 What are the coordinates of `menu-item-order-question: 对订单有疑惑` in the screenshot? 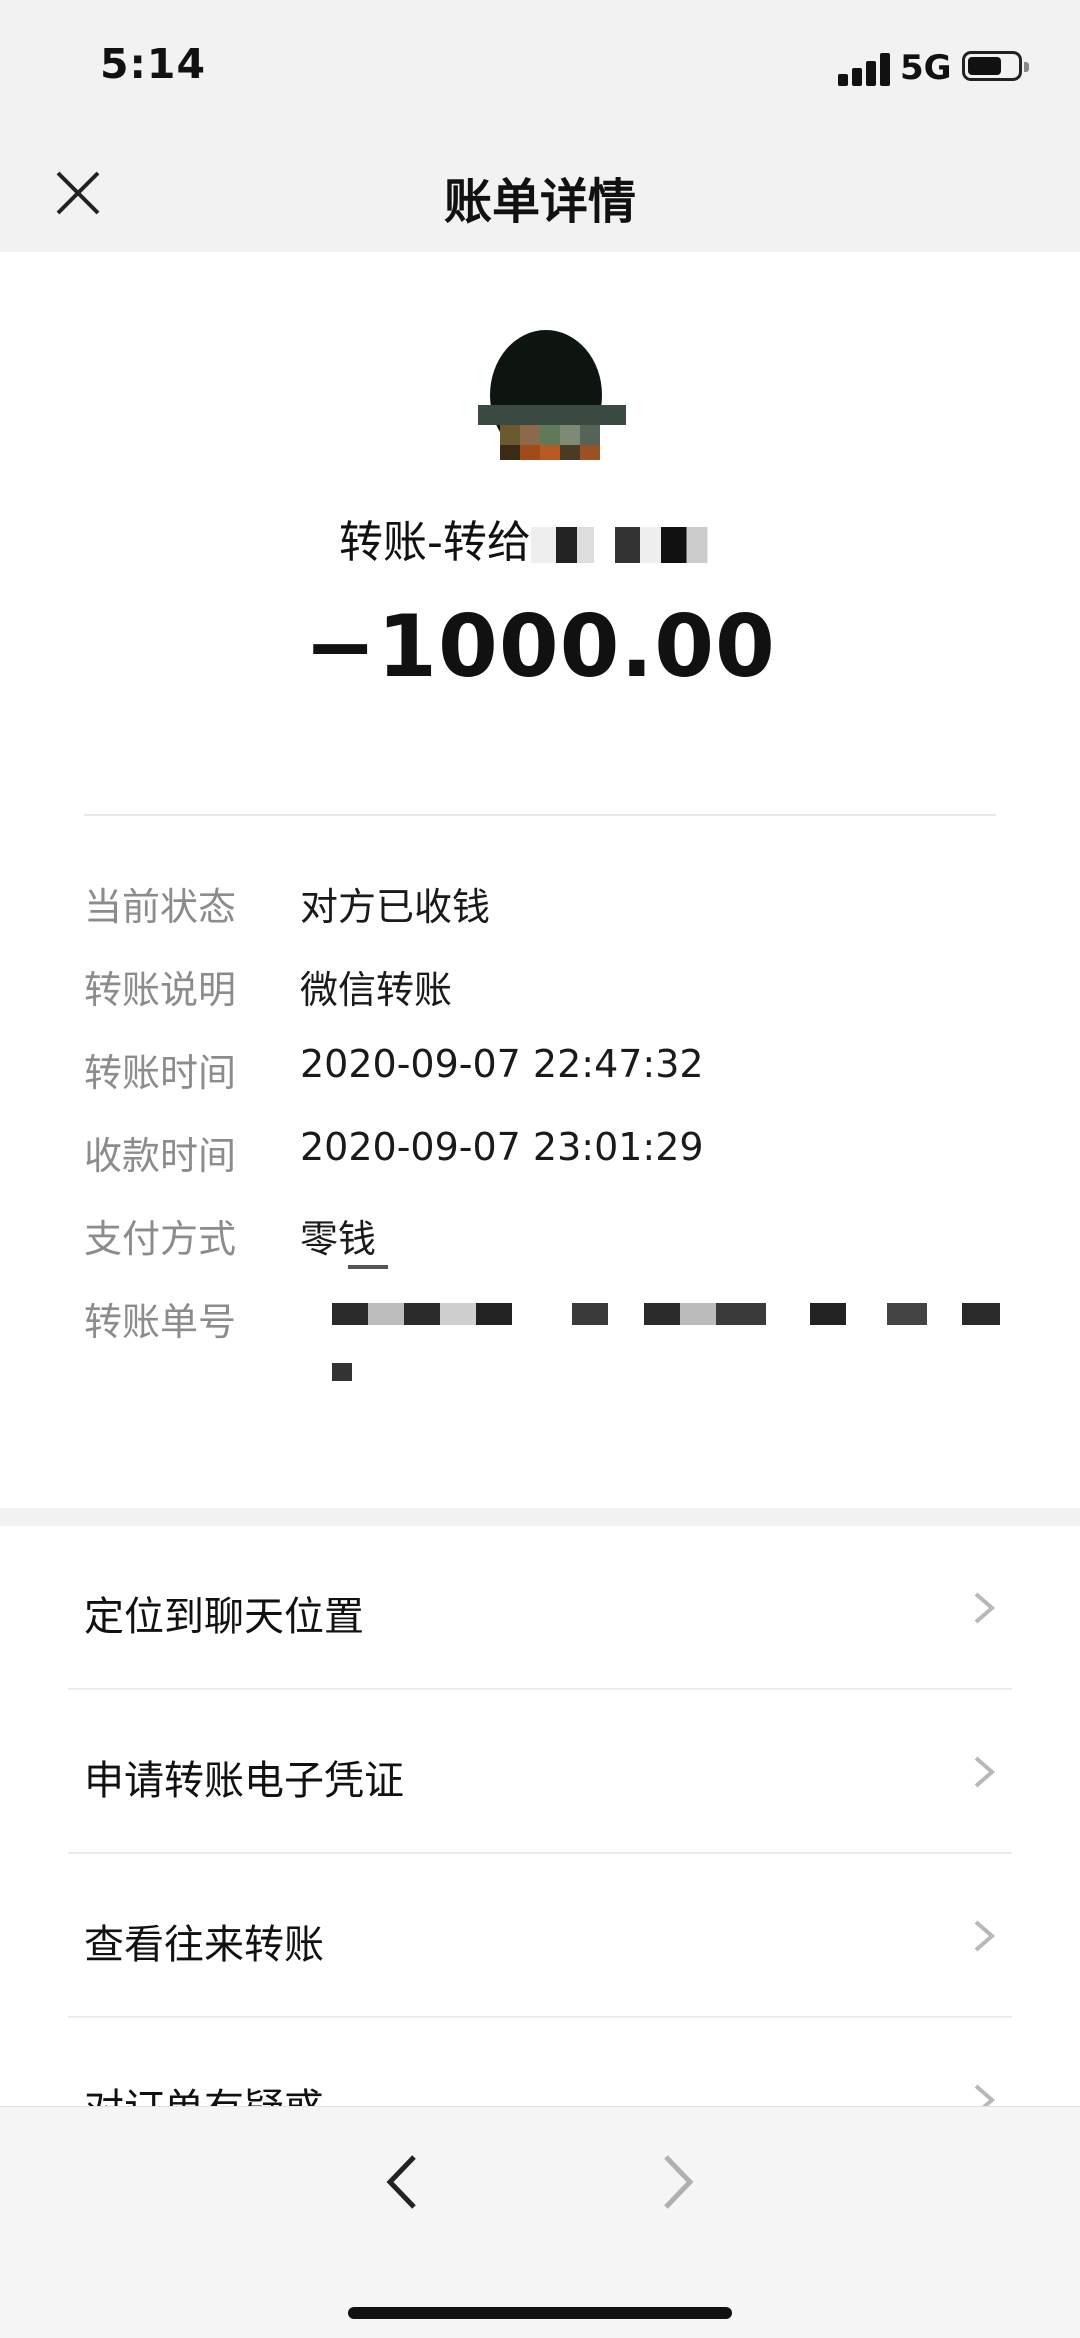 It's located at (540, 2062).